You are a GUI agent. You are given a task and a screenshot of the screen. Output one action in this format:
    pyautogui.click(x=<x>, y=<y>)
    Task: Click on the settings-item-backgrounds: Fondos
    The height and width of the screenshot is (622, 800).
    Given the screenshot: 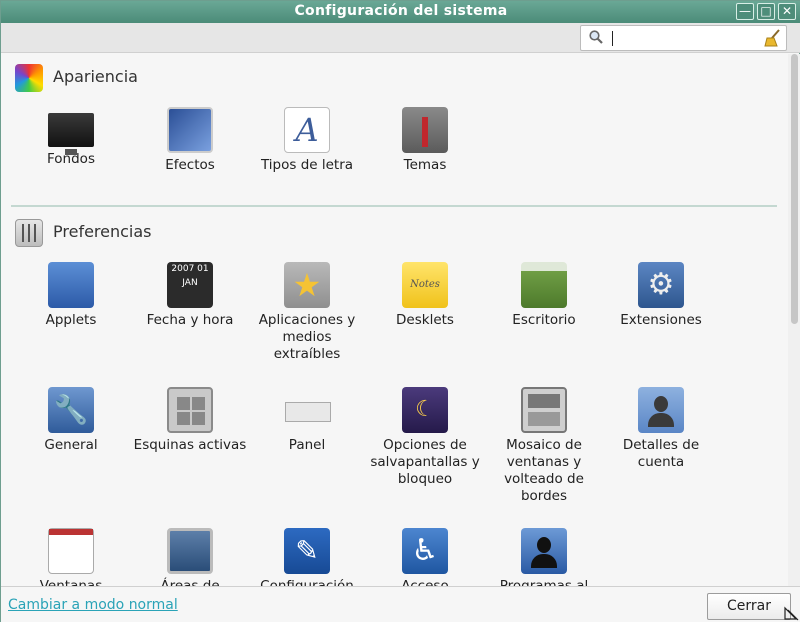 What is the action you would take?
    pyautogui.click(x=71, y=137)
    